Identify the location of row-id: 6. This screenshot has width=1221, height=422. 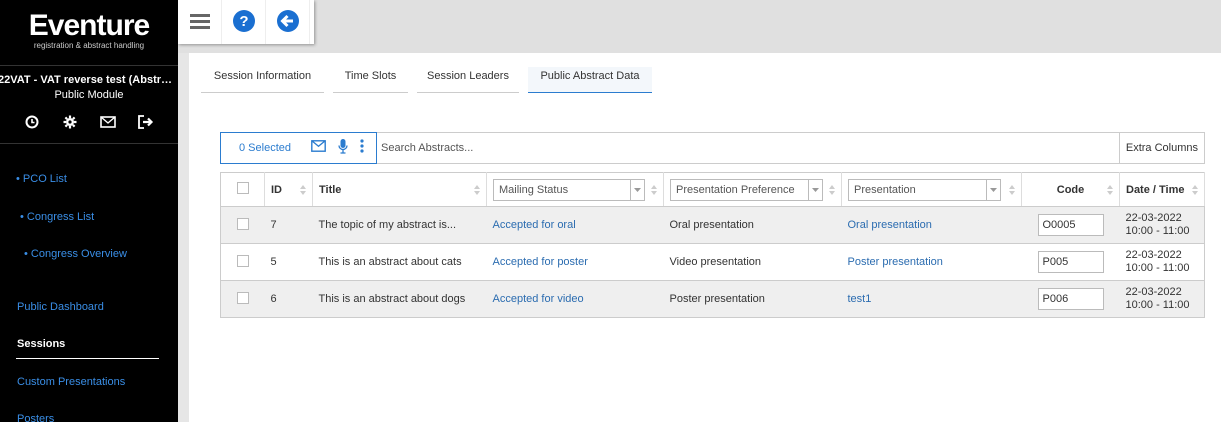
(288, 299).